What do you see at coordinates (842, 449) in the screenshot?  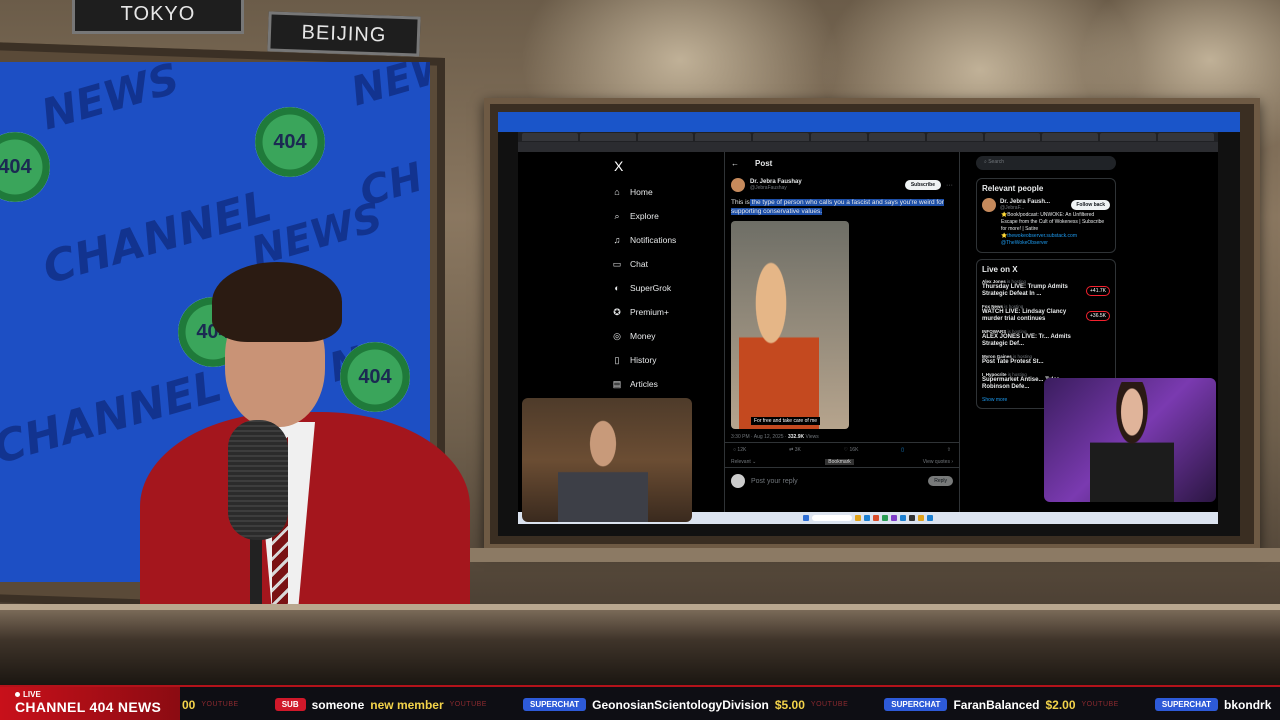 I see `post-actions: ○ 12K ⇄ 3K ♡ 16K ▯ ⇧` at bounding box center [842, 449].